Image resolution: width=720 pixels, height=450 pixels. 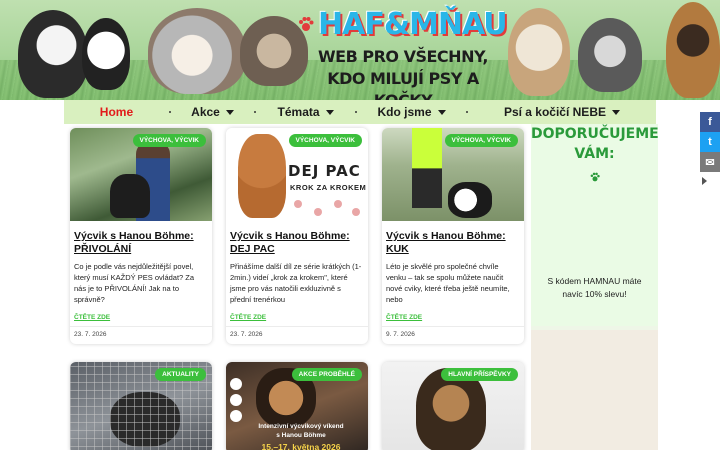 I want to click on nav-item-label: Psí a kočičí NEBE, so click(x=554, y=112).